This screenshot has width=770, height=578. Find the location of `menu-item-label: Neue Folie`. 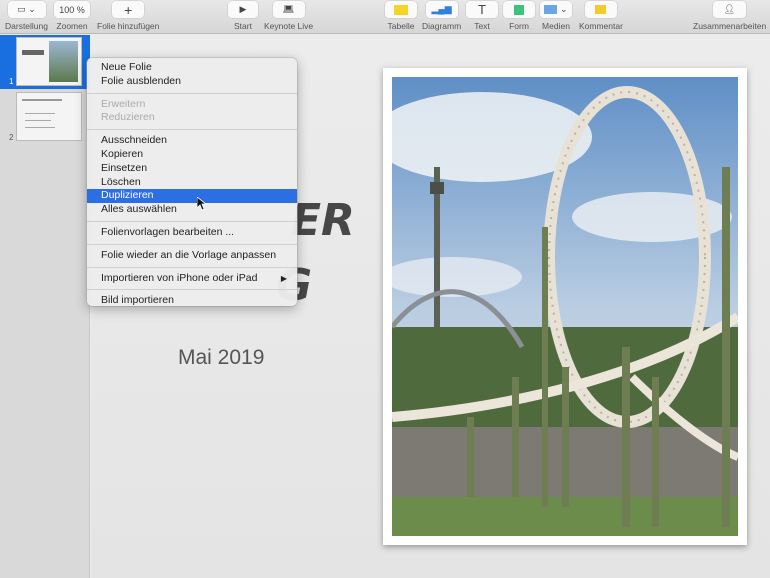

menu-item-label: Neue Folie is located at coordinates (126, 67).